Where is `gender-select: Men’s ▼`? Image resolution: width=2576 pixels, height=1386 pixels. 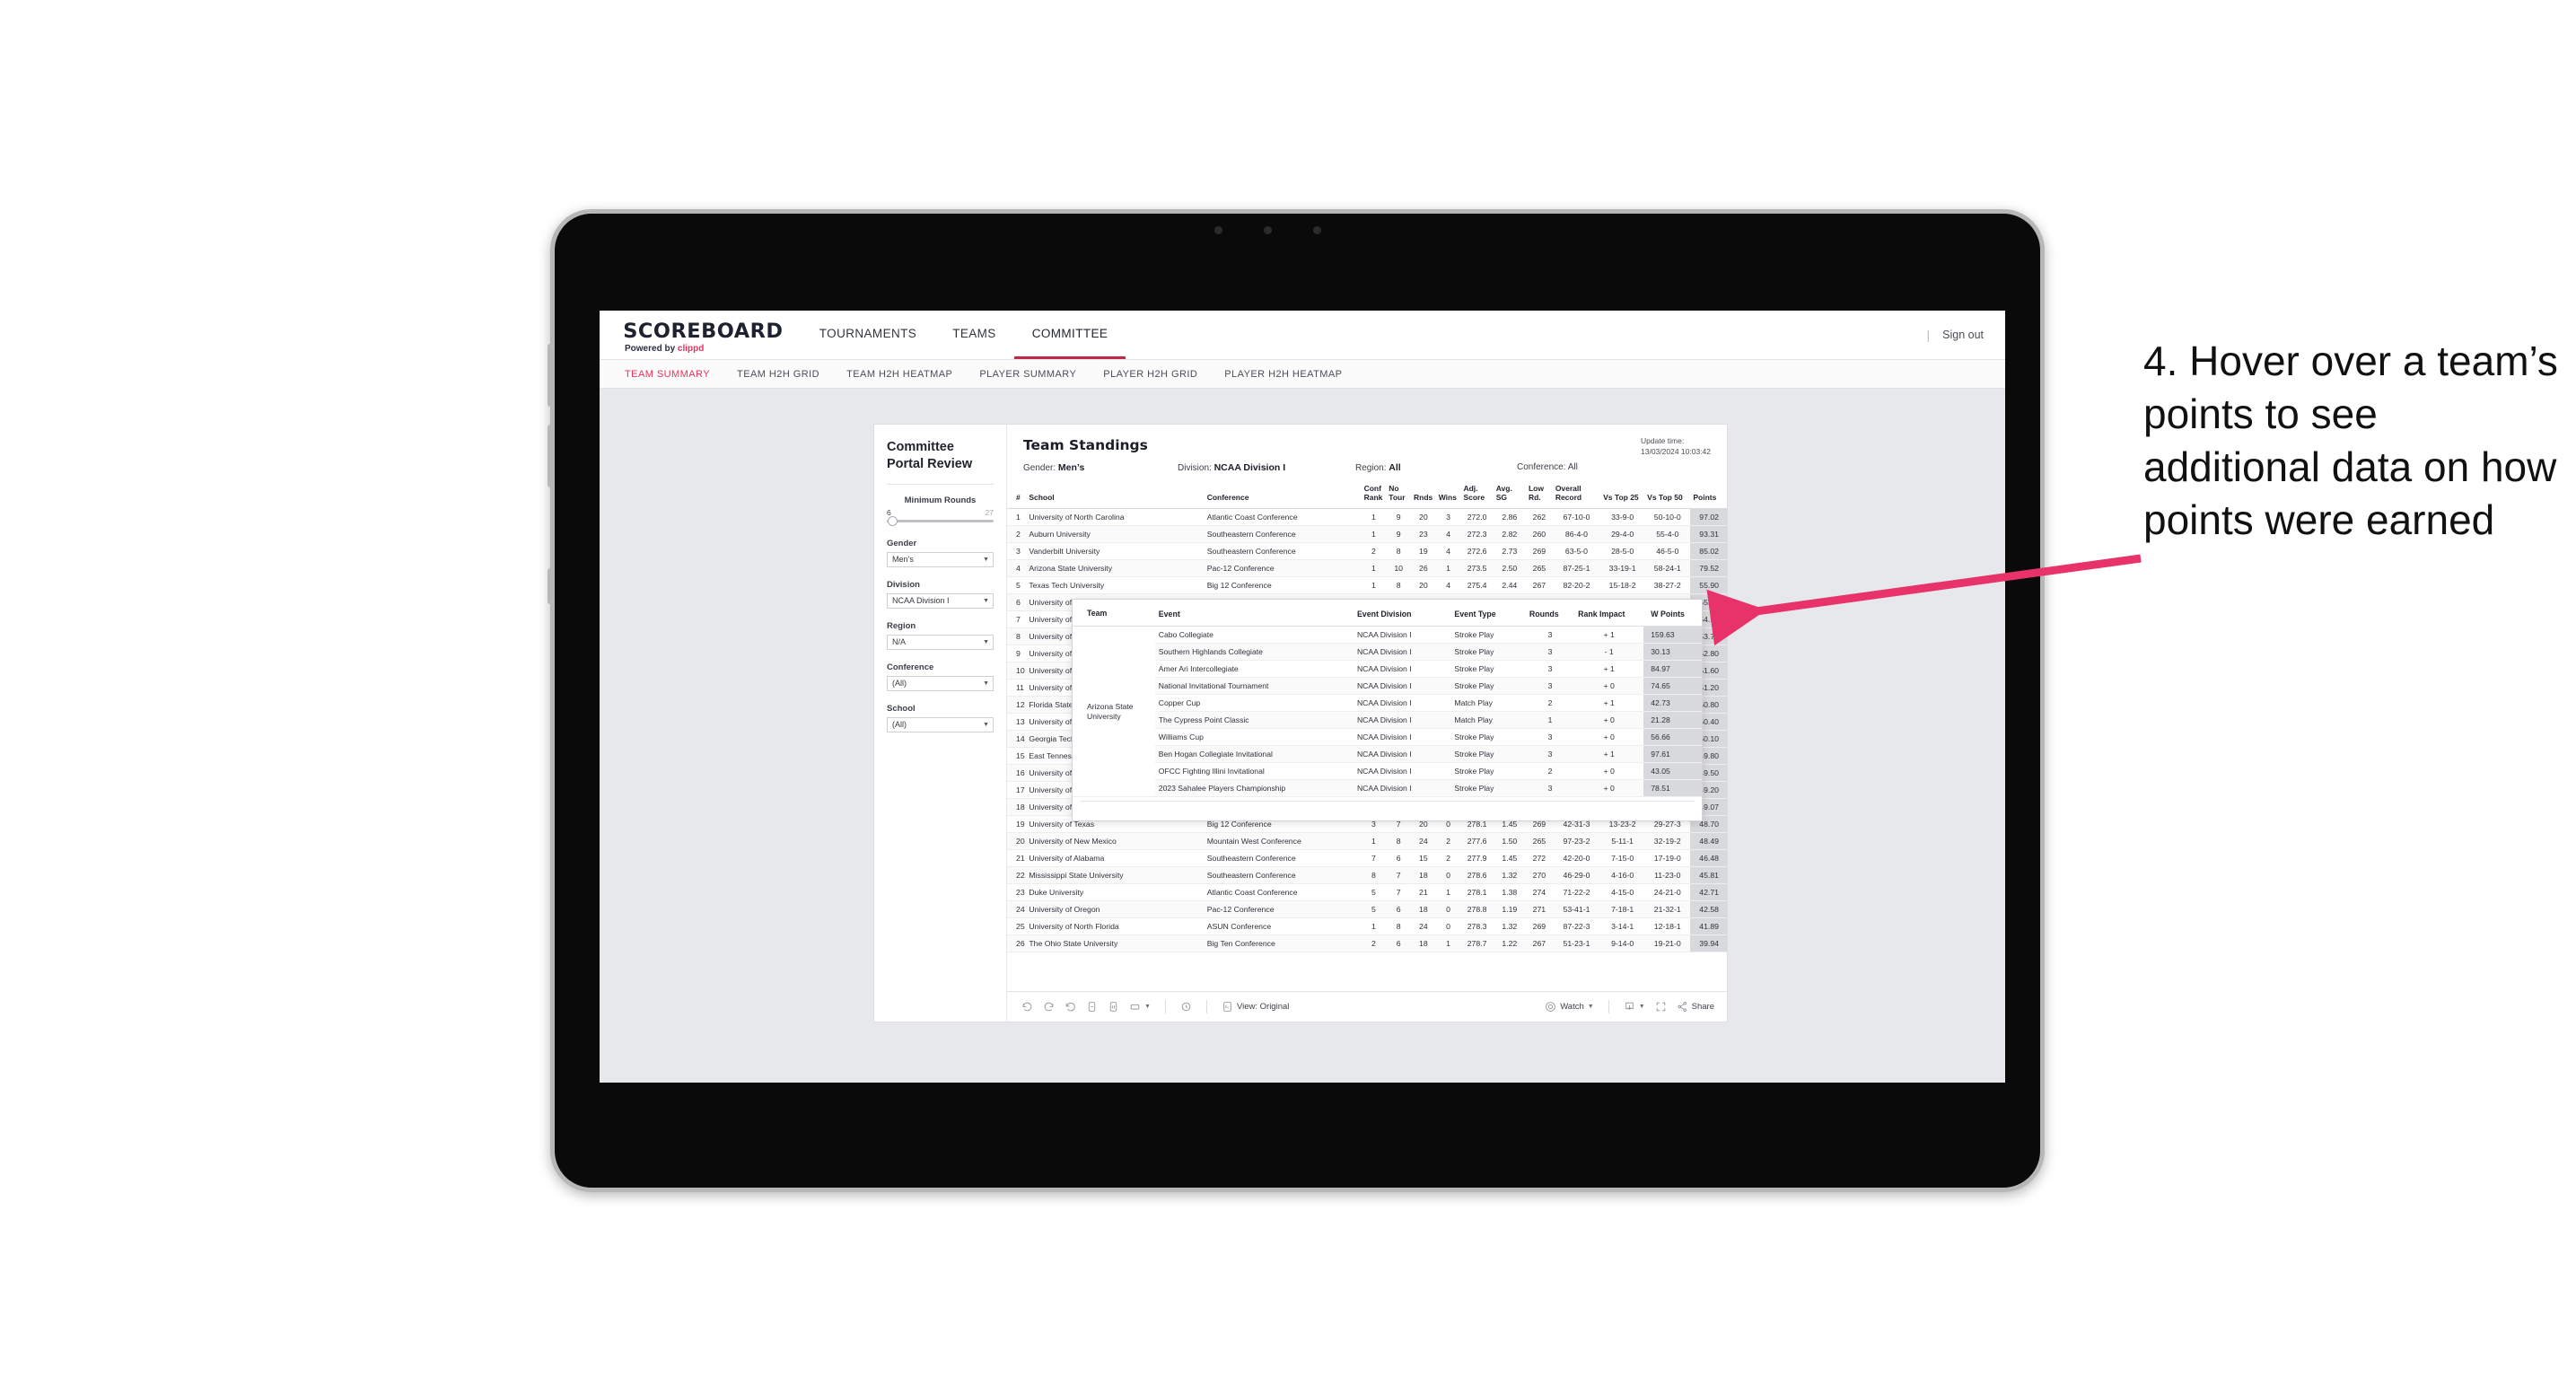
gender-select: Men’s ▼ is located at coordinates (940, 559).